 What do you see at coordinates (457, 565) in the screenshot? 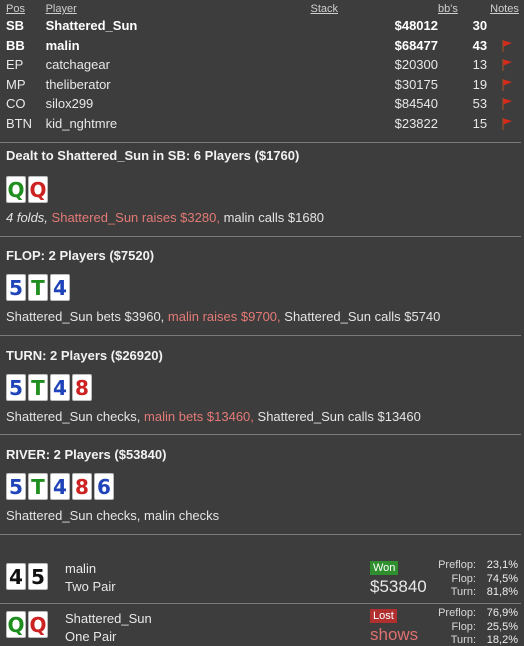
I see `equity-label: Preflop:` at bounding box center [457, 565].